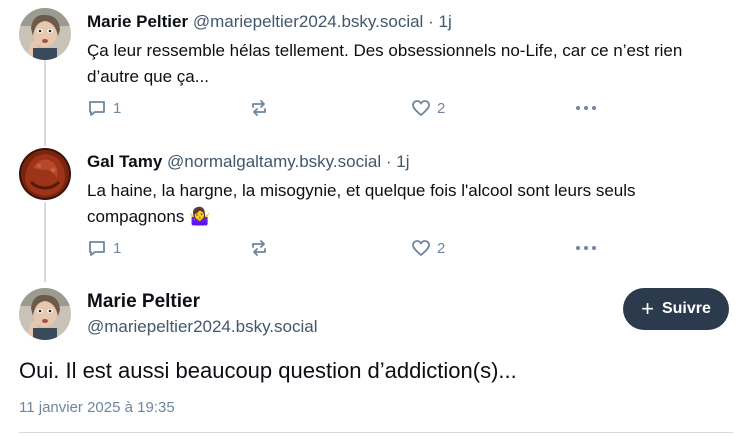 The height and width of the screenshot is (436, 755). What do you see at coordinates (376, 432) in the screenshot?
I see `divider` at bounding box center [376, 432].